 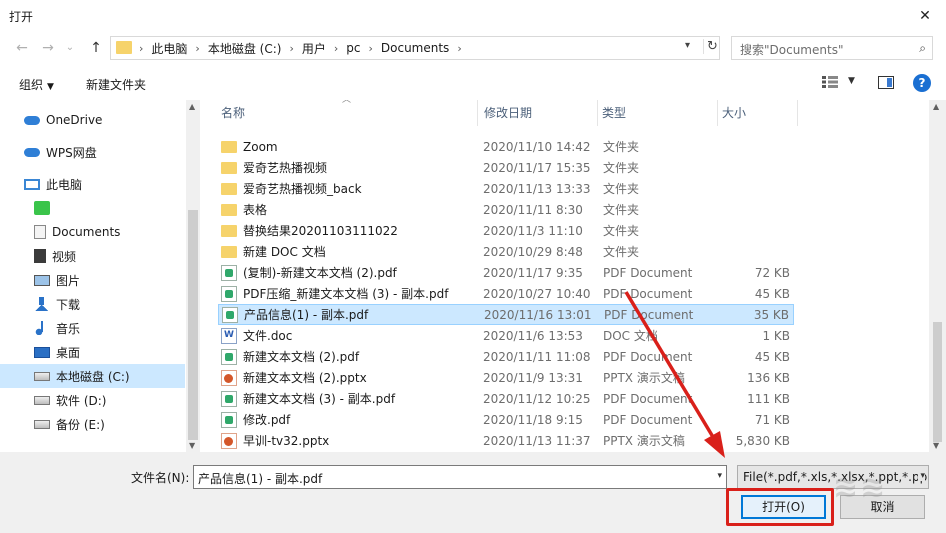 What do you see at coordinates (937, 276) in the screenshot?
I see `file-list-scrollbar: ▲ ▼` at bounding box center [937, 276].